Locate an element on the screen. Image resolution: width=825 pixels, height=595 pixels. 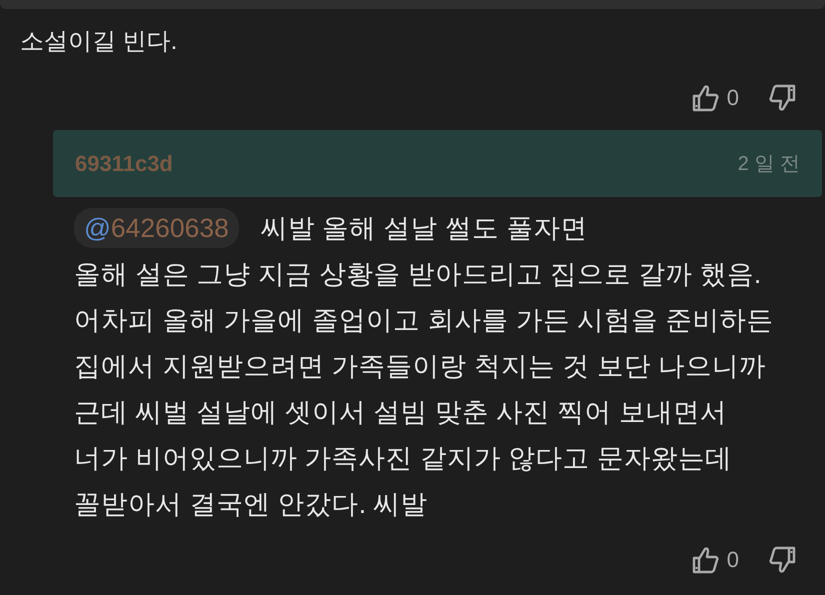
reply-text-line: 집에서 지원받으려면 가족들이랑 척지는 것 보단 나으니까 is located at coordinates (420, 366).